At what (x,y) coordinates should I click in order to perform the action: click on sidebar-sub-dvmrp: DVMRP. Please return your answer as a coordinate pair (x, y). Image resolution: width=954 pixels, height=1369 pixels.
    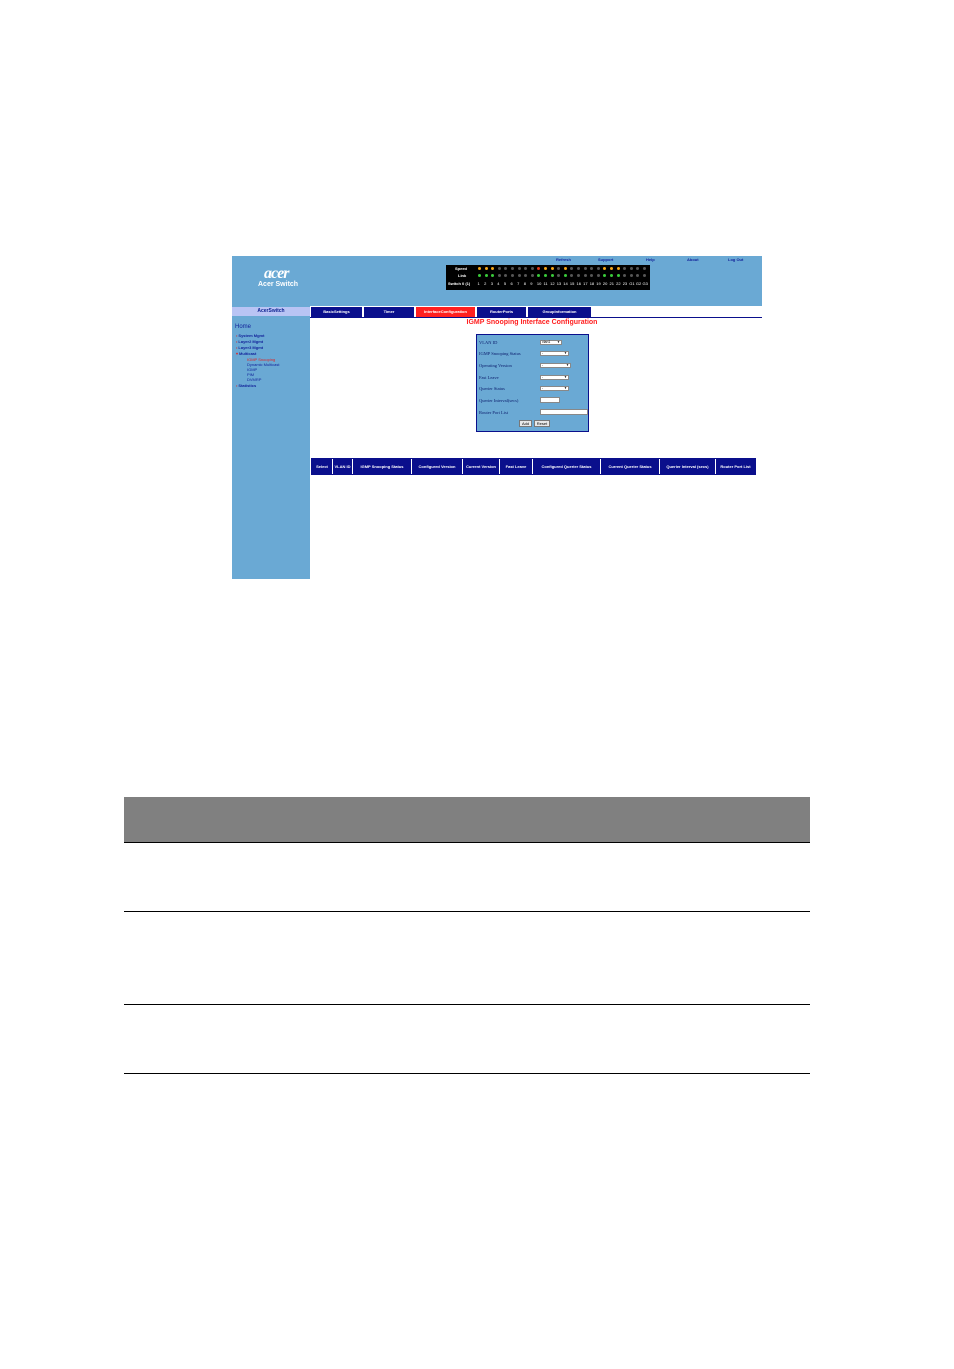
    Looking at the image, I should click on (254, 379).